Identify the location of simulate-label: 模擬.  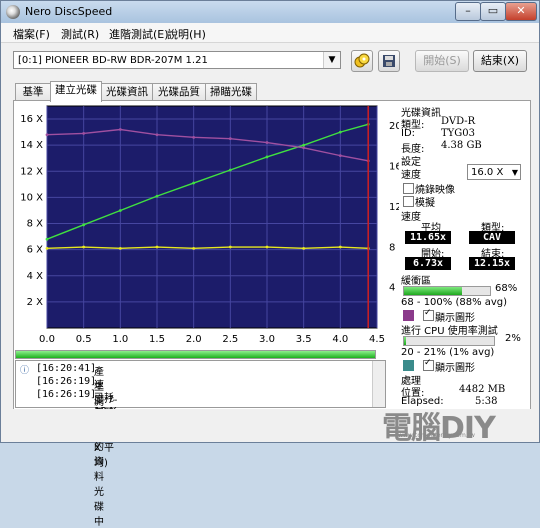
(425, 203).